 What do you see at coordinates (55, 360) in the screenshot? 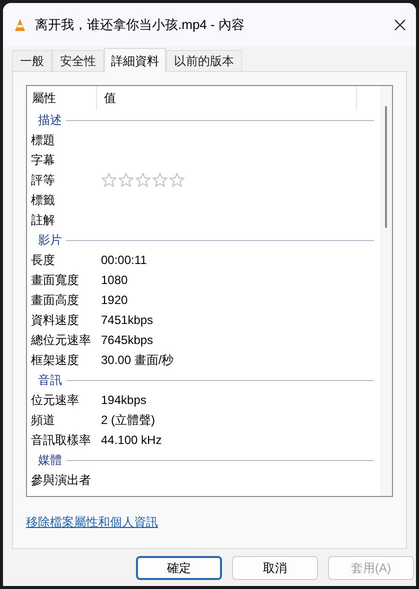
I see `property-name: 框架速度` at bounding box center [55, 360].